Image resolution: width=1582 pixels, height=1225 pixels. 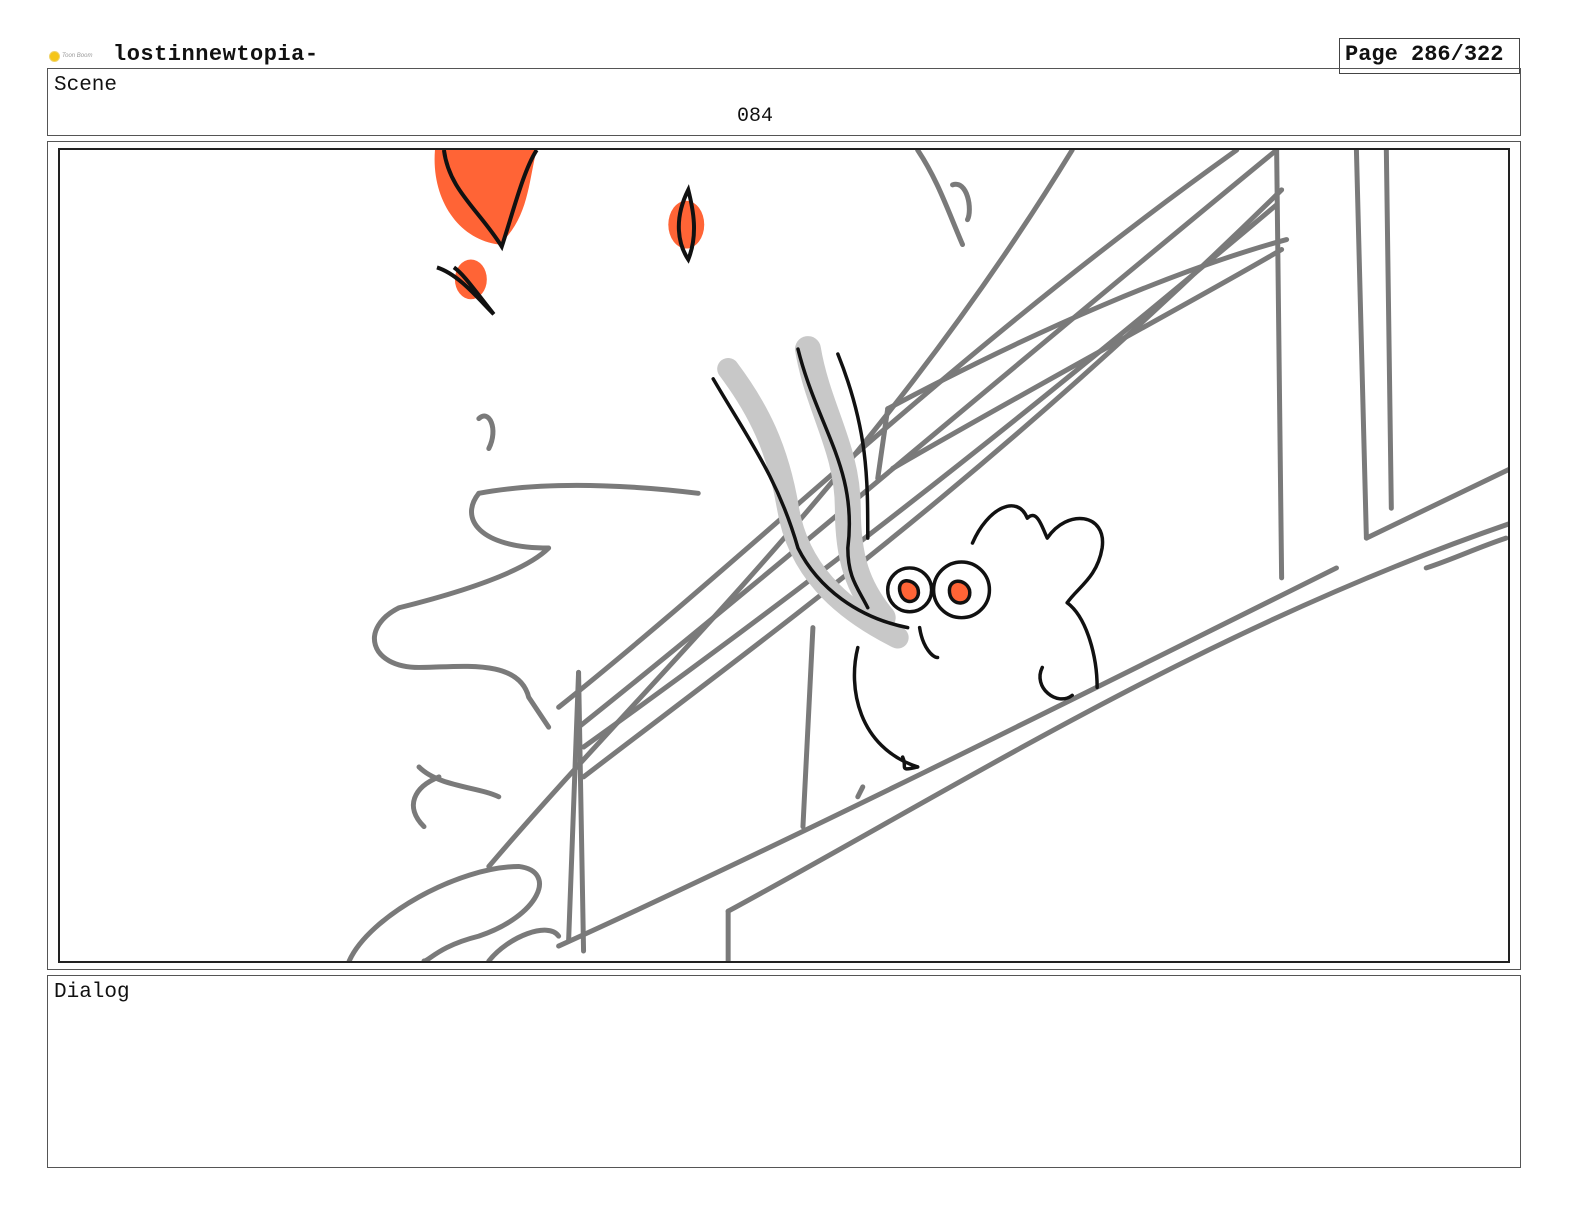 I want to click on scene-section, so click(x=784, y=102).